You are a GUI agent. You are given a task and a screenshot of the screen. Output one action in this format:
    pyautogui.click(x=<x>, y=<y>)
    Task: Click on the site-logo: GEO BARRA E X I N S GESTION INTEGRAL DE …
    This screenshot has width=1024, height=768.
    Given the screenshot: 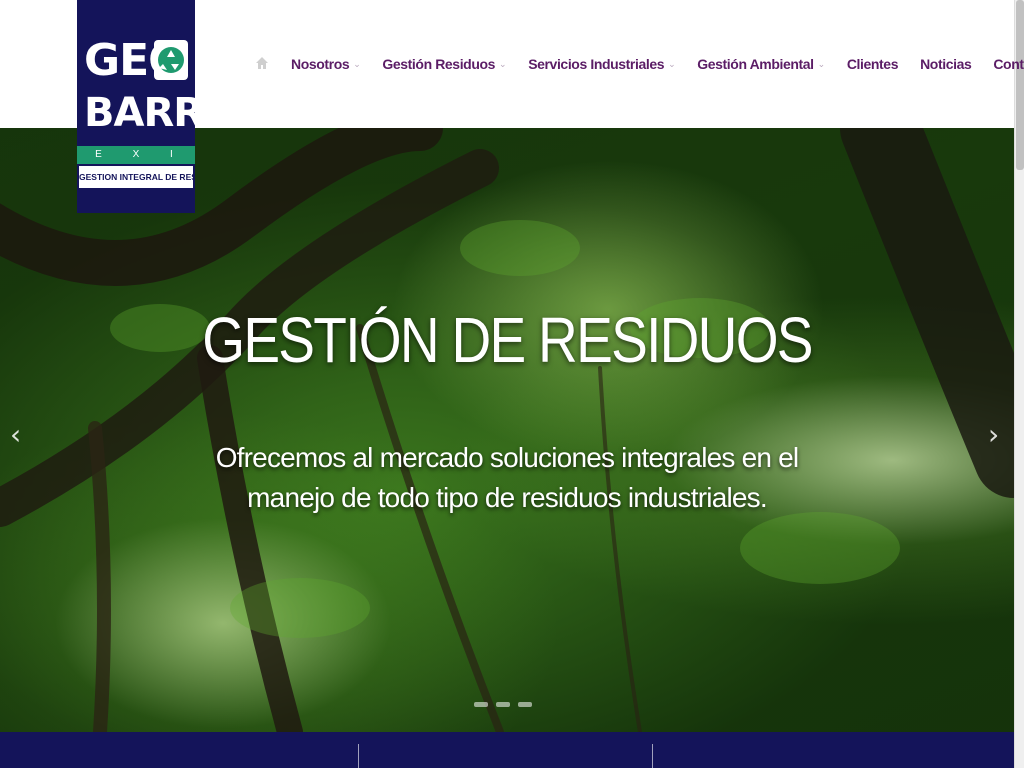 What is the action you would take?
    pyautogui.click(x=155, y=106)
    